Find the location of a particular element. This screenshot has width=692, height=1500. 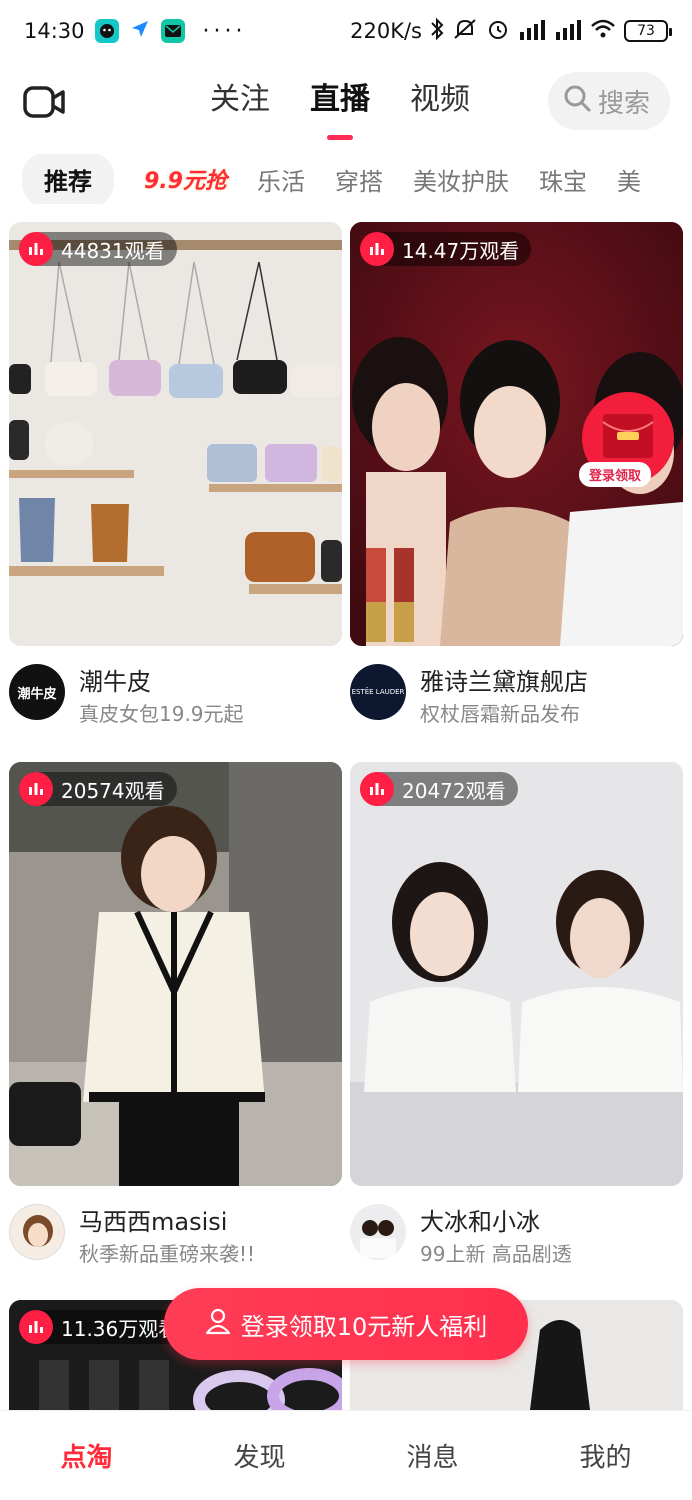

app-notification-icon is located at coordinates (106, 31).